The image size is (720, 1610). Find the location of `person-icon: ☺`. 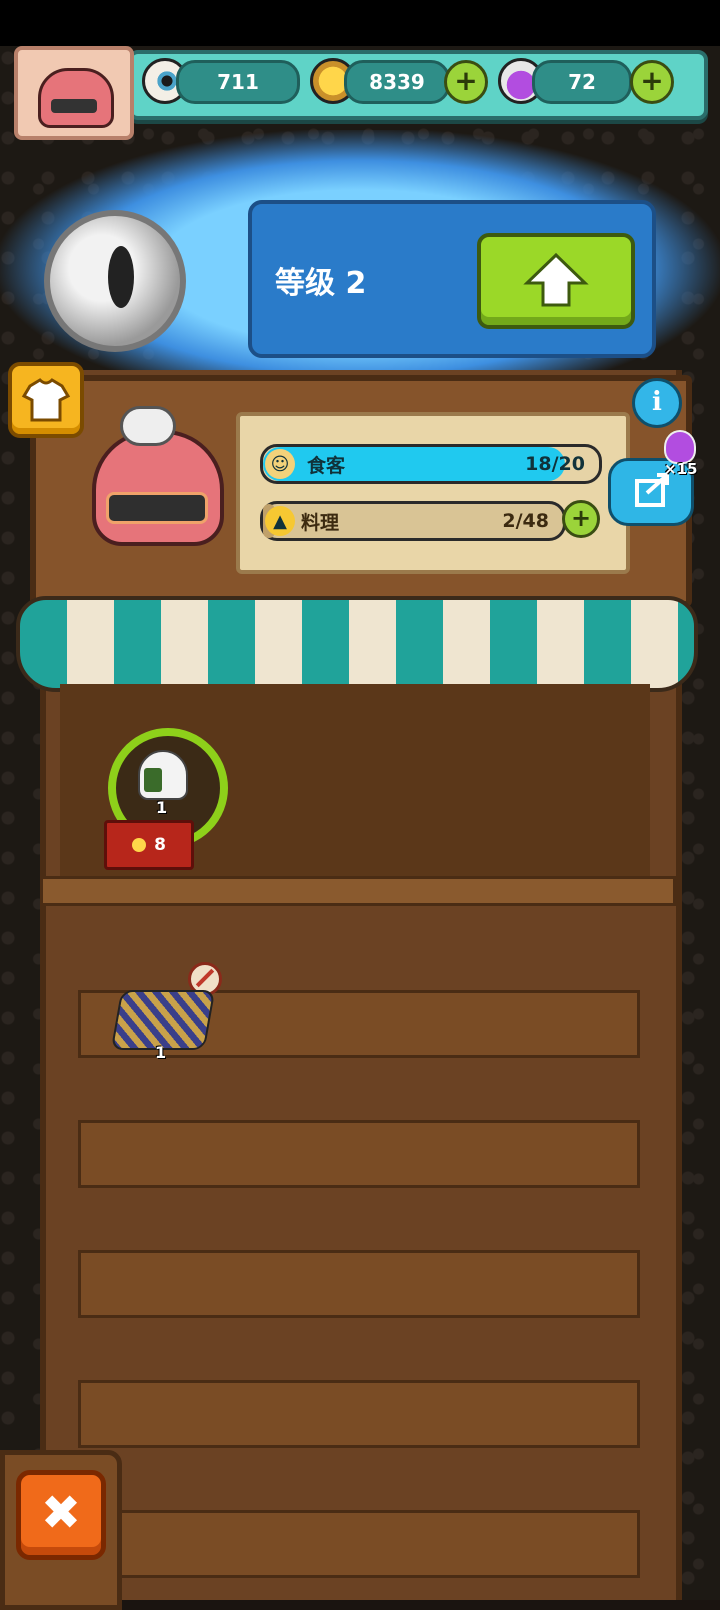

person-icon: ☺ is located at coordinates (280, 464).